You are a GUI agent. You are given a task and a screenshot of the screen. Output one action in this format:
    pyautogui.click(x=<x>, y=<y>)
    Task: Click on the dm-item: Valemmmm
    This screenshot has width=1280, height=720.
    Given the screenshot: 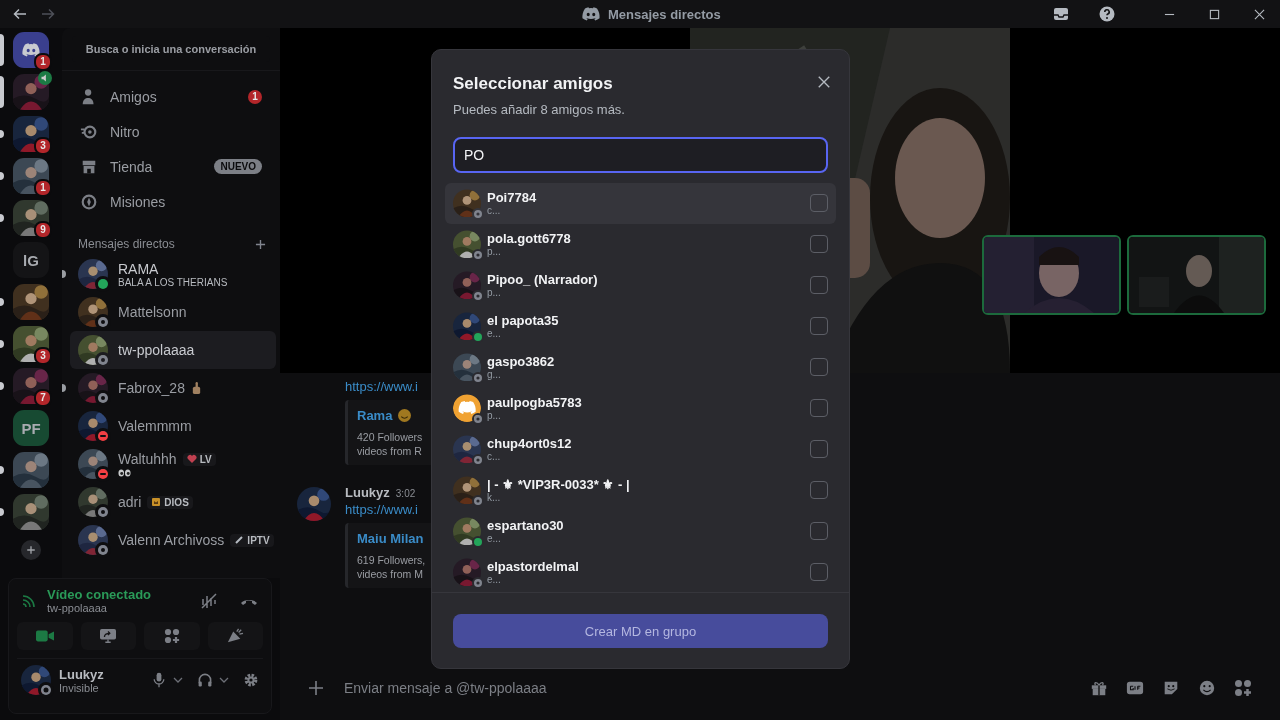 What is the action you would take?
    pyautogui.click(x=173, y=426)
    